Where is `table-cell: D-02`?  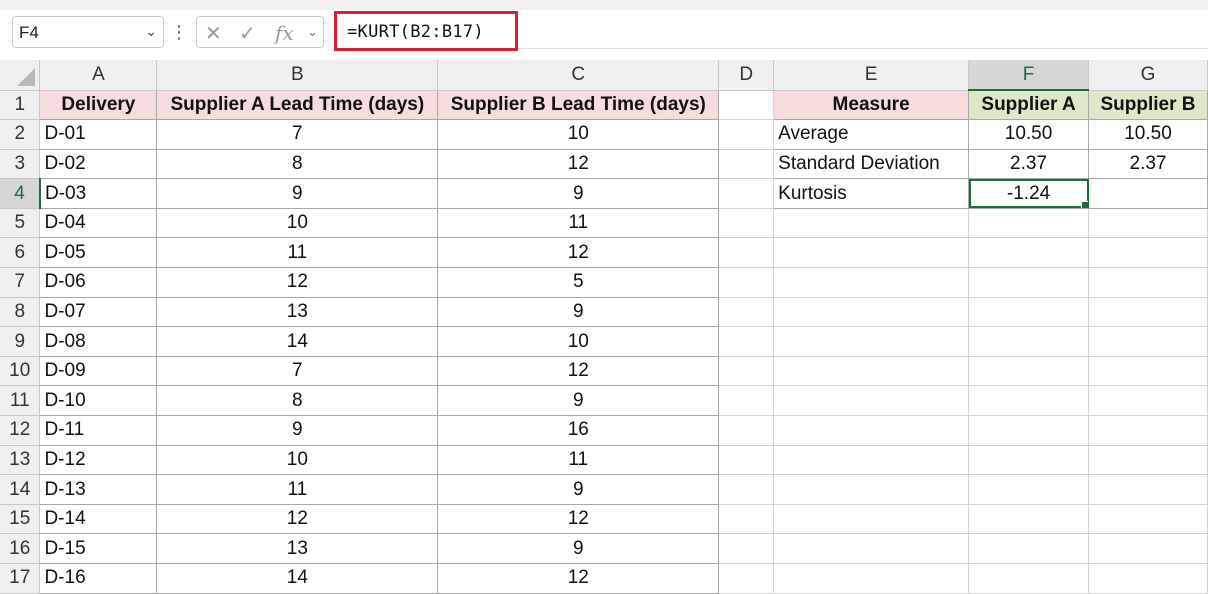
table-cell: D-02 is located at coordinates (98, 164).